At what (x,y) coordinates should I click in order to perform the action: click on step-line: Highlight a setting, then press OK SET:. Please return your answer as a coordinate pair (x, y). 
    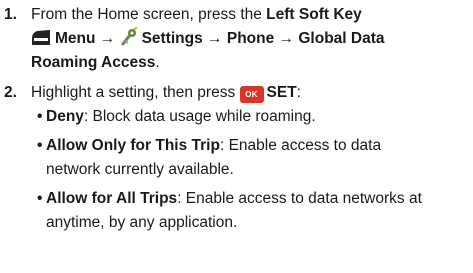
    Looking at the image, I should click on (251, 93).